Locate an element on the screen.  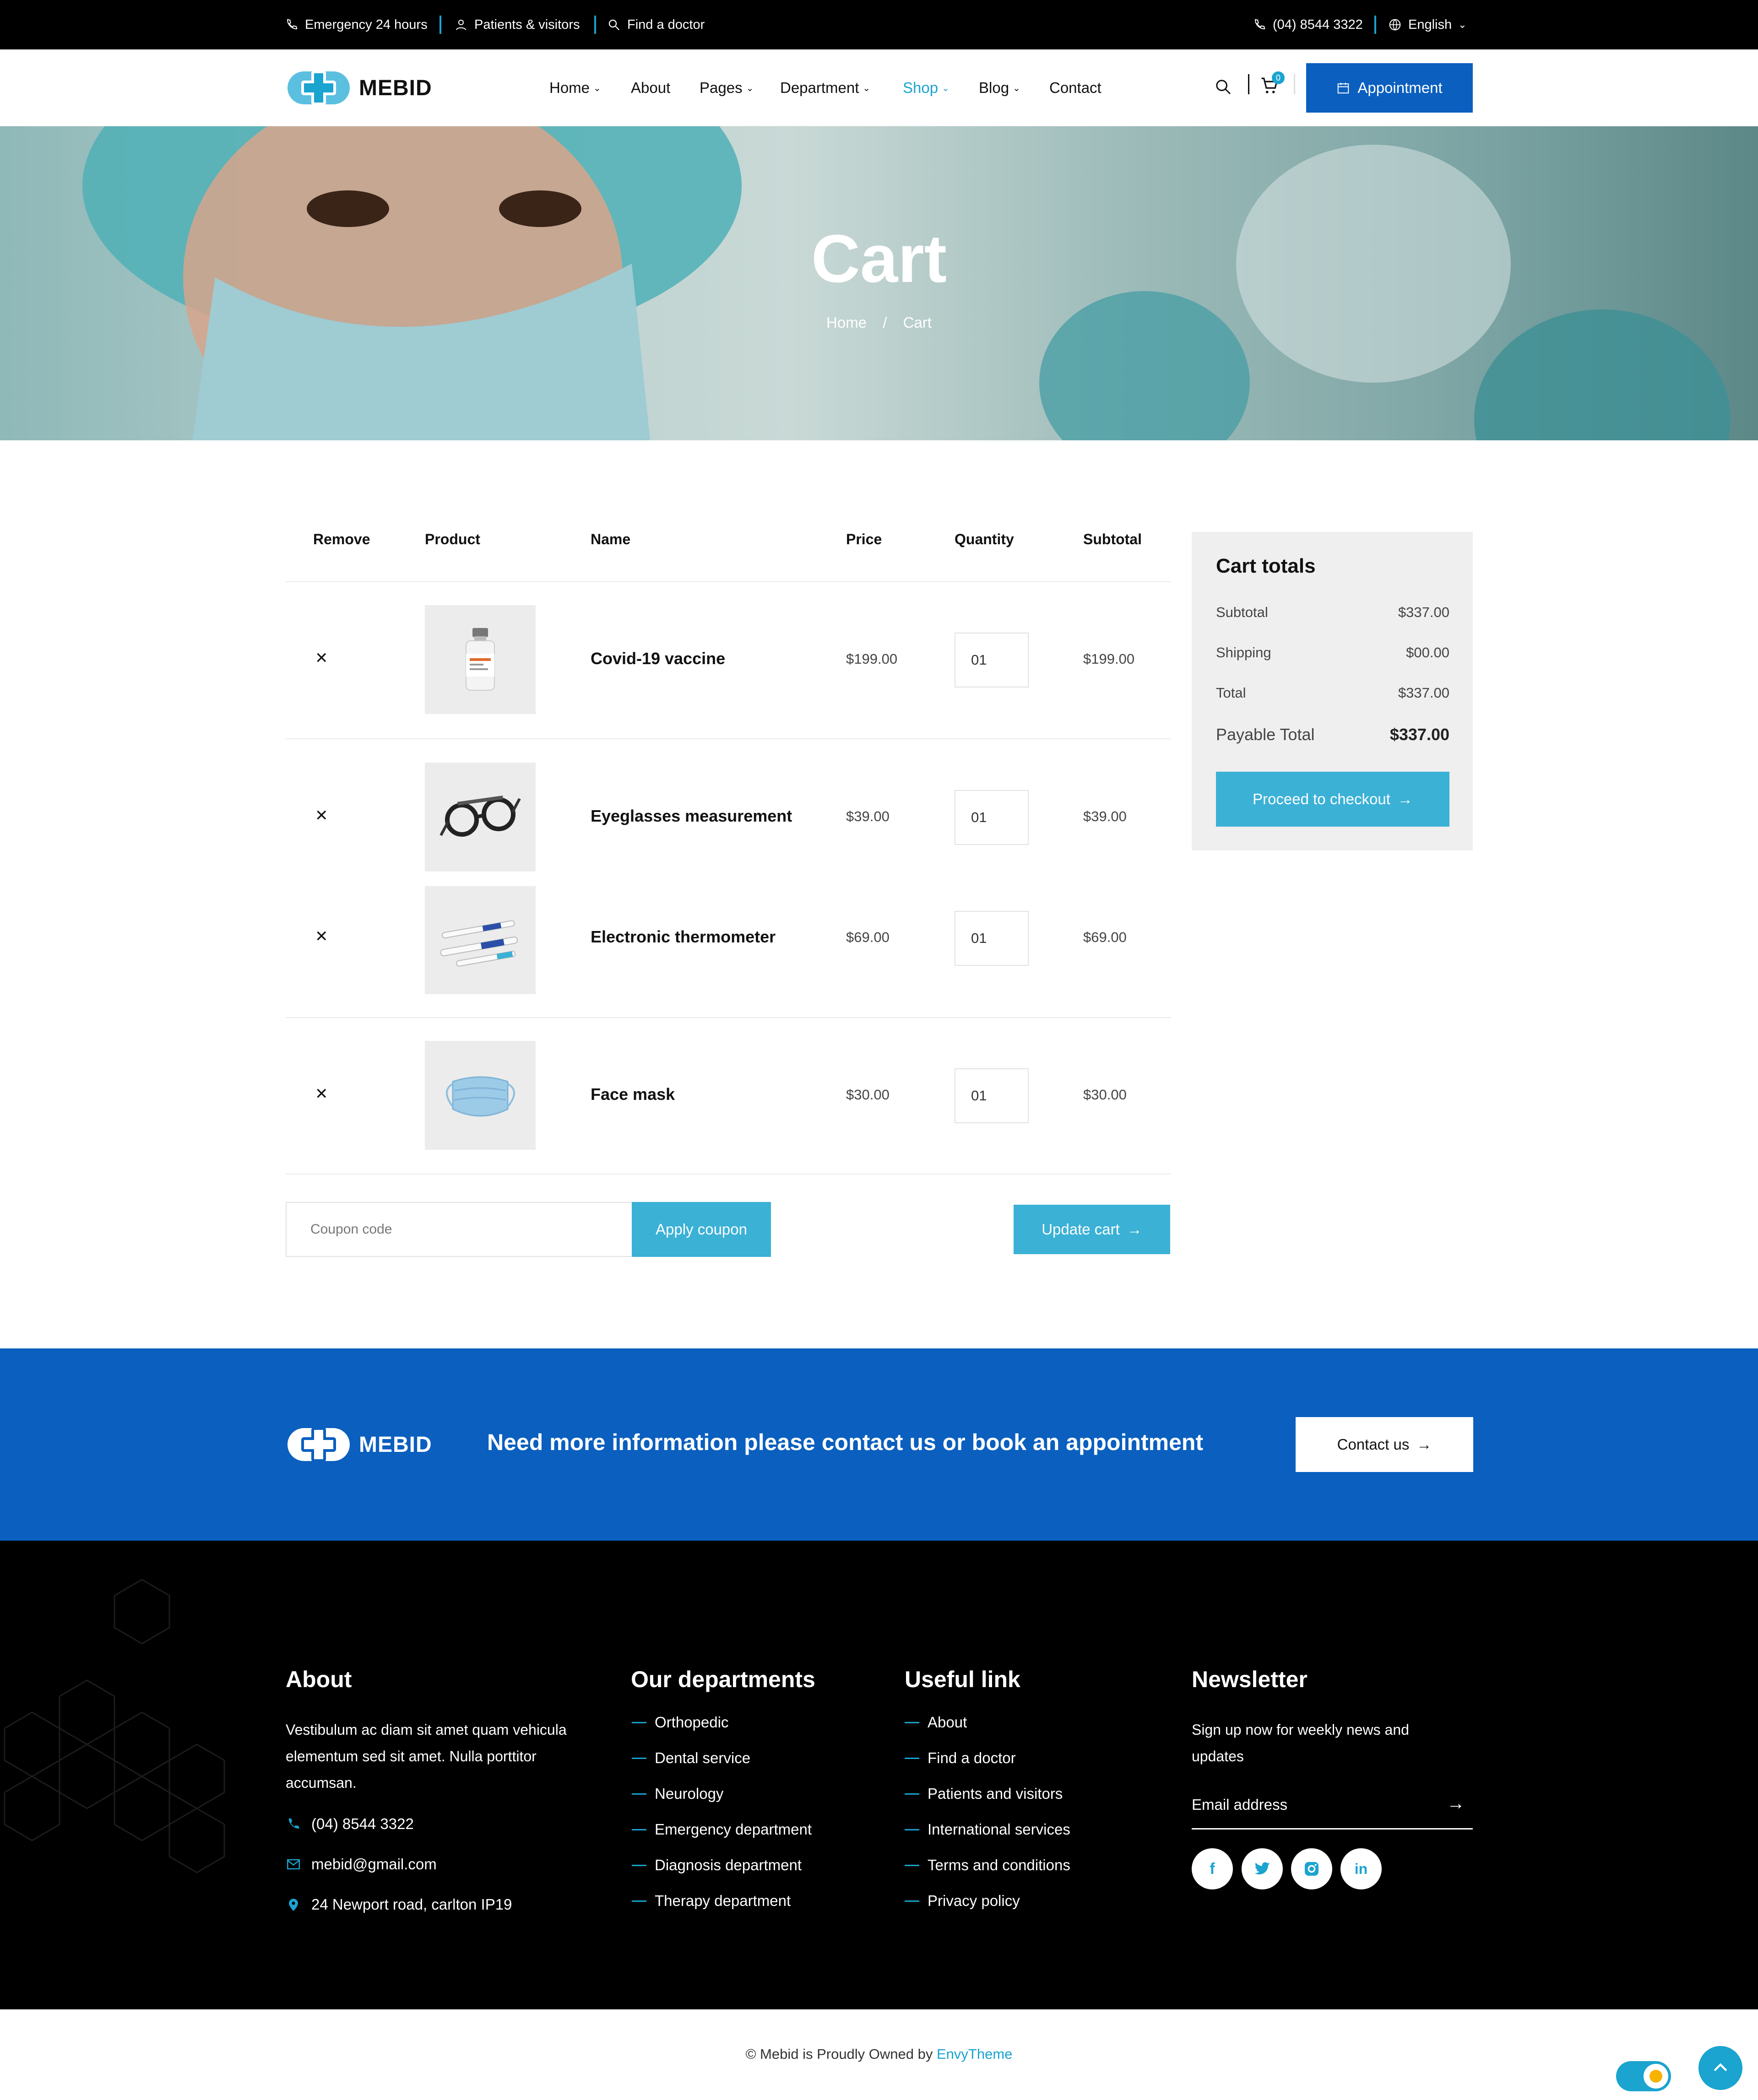
nav-shop: Shop ⌄ is located at coordinates (926, 88).